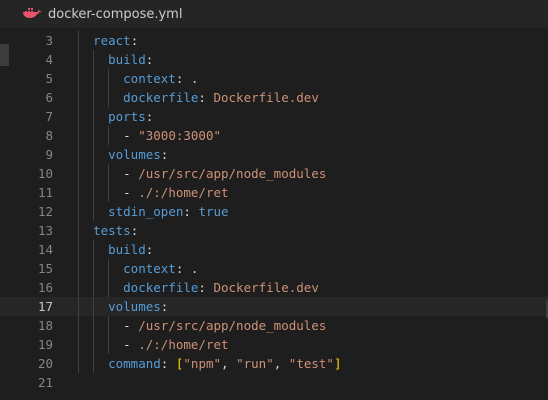 This screenshot has height=400, width=548. Describe the element at coordinates (274, 135) in the screenshot. I see `code-line: 8 - "3000:3000"` at that location.